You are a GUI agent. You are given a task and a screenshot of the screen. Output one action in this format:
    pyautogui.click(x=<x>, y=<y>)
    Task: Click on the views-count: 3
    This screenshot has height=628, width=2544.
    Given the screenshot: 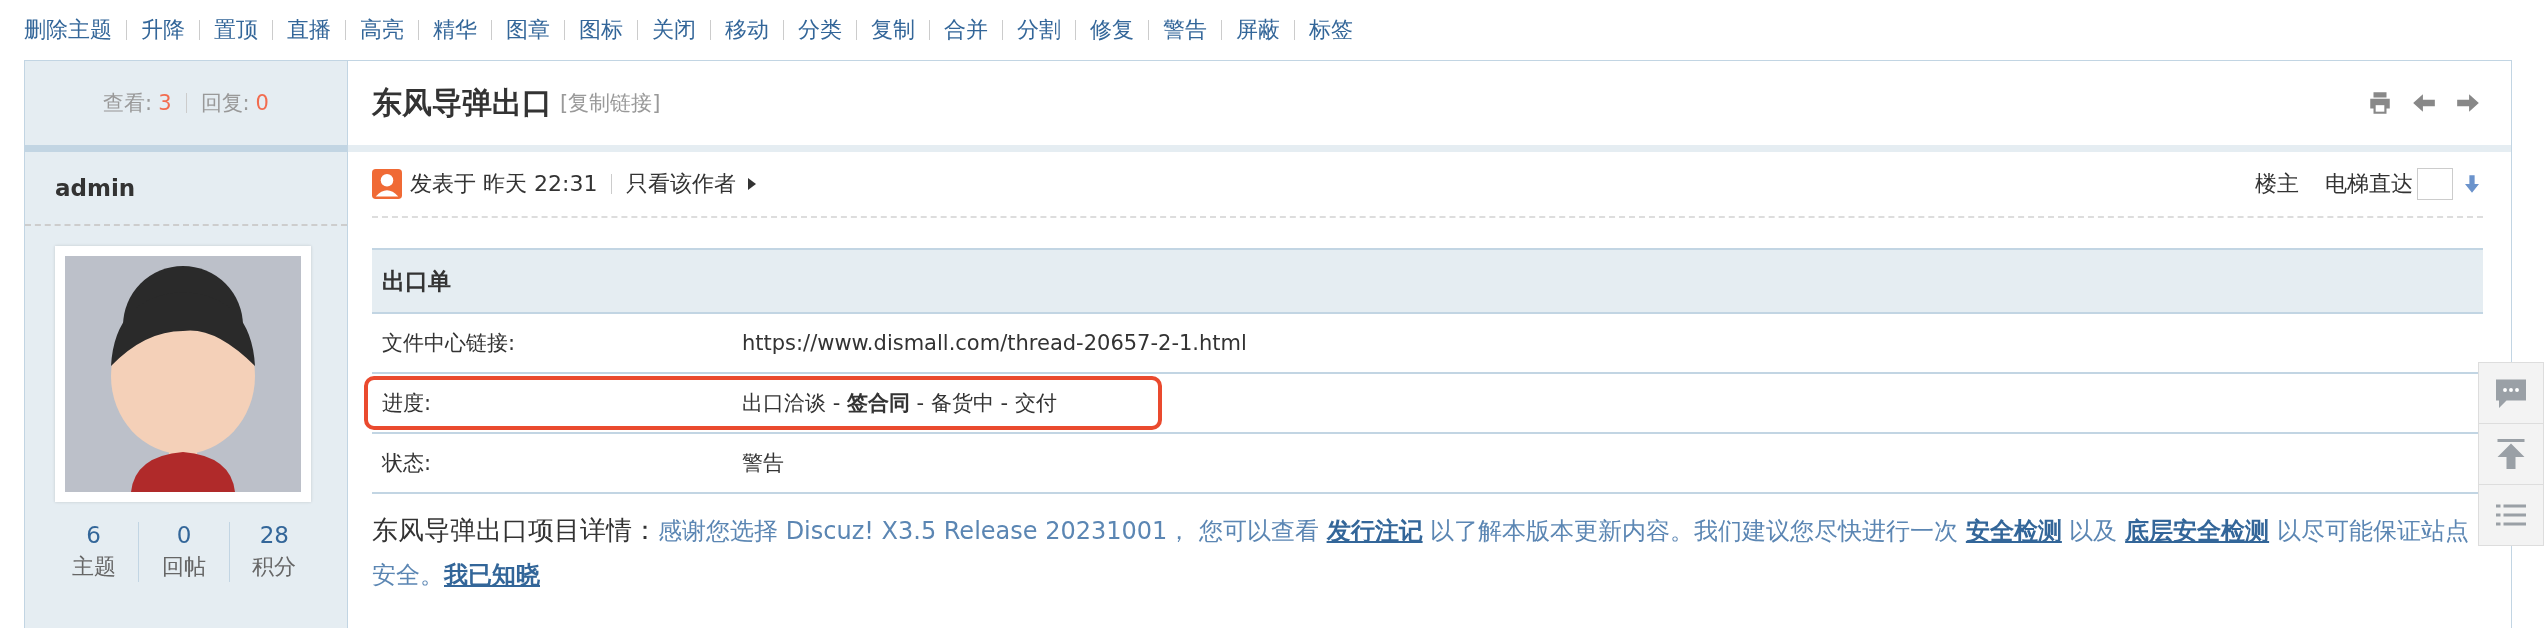 What is the action you would take?
    pyautogui.click(x=165, y=103)
    